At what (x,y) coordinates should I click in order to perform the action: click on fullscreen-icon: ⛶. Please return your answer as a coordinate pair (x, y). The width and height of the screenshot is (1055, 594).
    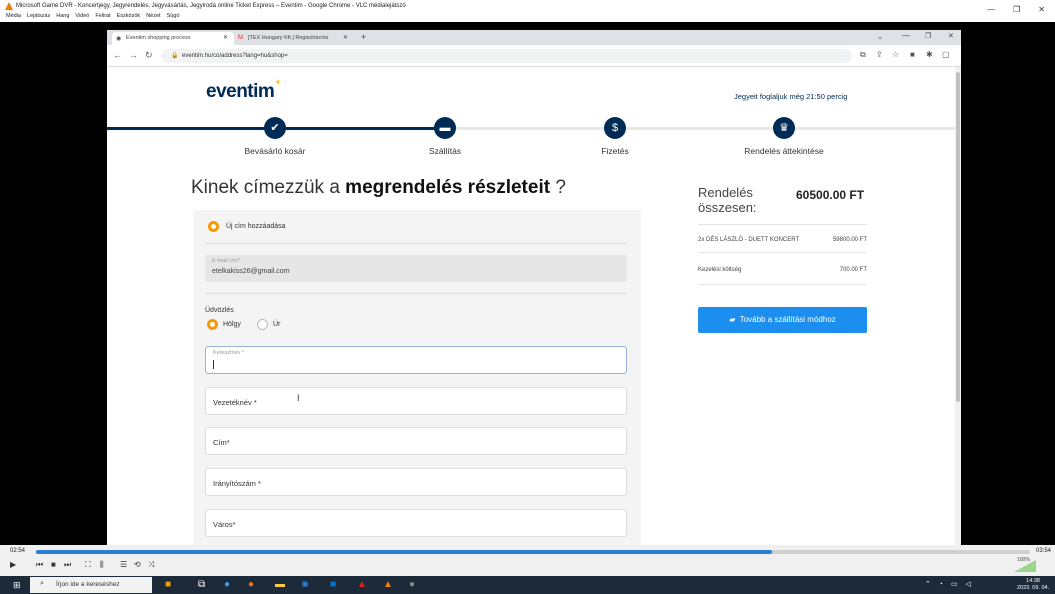
    Looking at the image, I should click on (88, 565).